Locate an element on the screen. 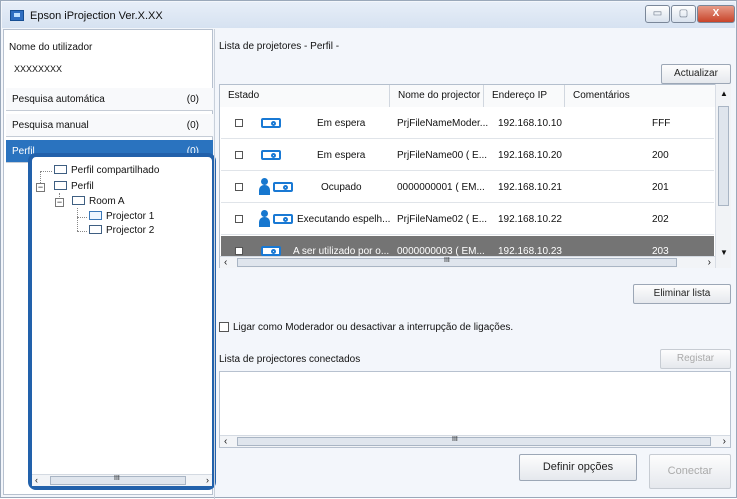 This screenshot has width=737, height=499. close-icon: X is located at coordinates (716, 14).